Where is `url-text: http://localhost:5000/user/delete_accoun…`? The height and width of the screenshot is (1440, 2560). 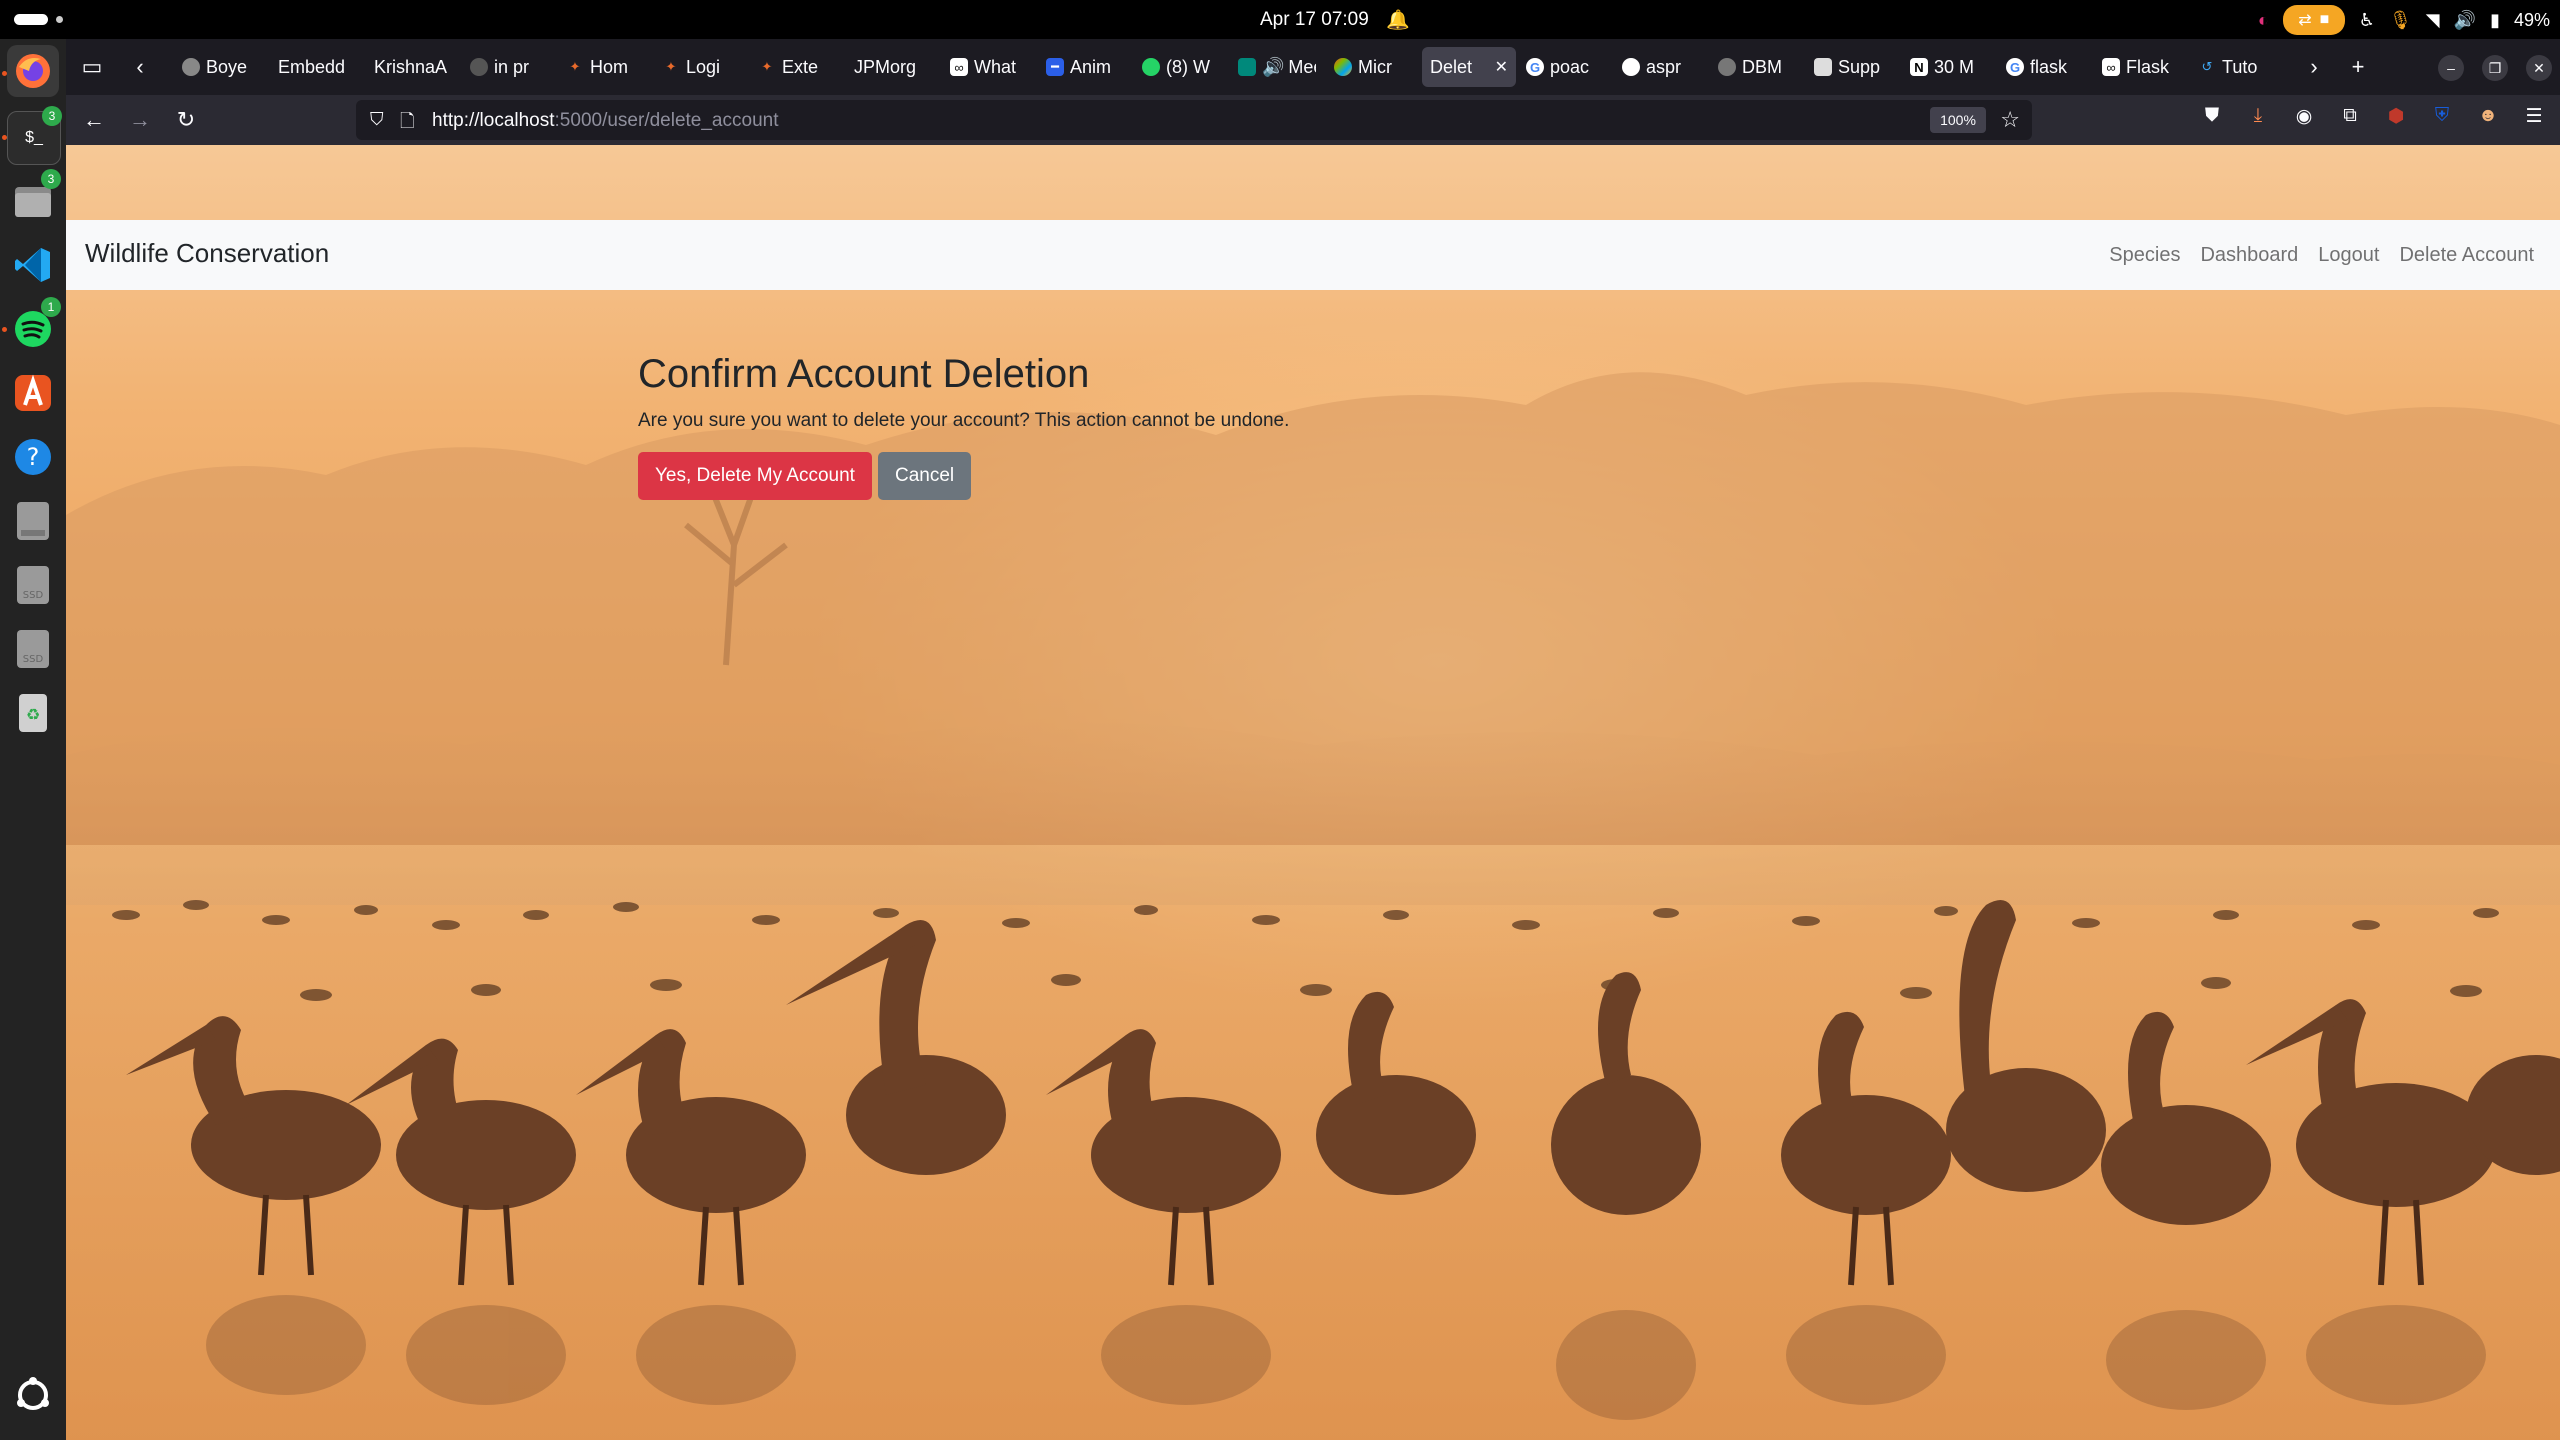 url-text: http://localhost:5000/user/delete_accoun… is located at coordinates (605, 121).